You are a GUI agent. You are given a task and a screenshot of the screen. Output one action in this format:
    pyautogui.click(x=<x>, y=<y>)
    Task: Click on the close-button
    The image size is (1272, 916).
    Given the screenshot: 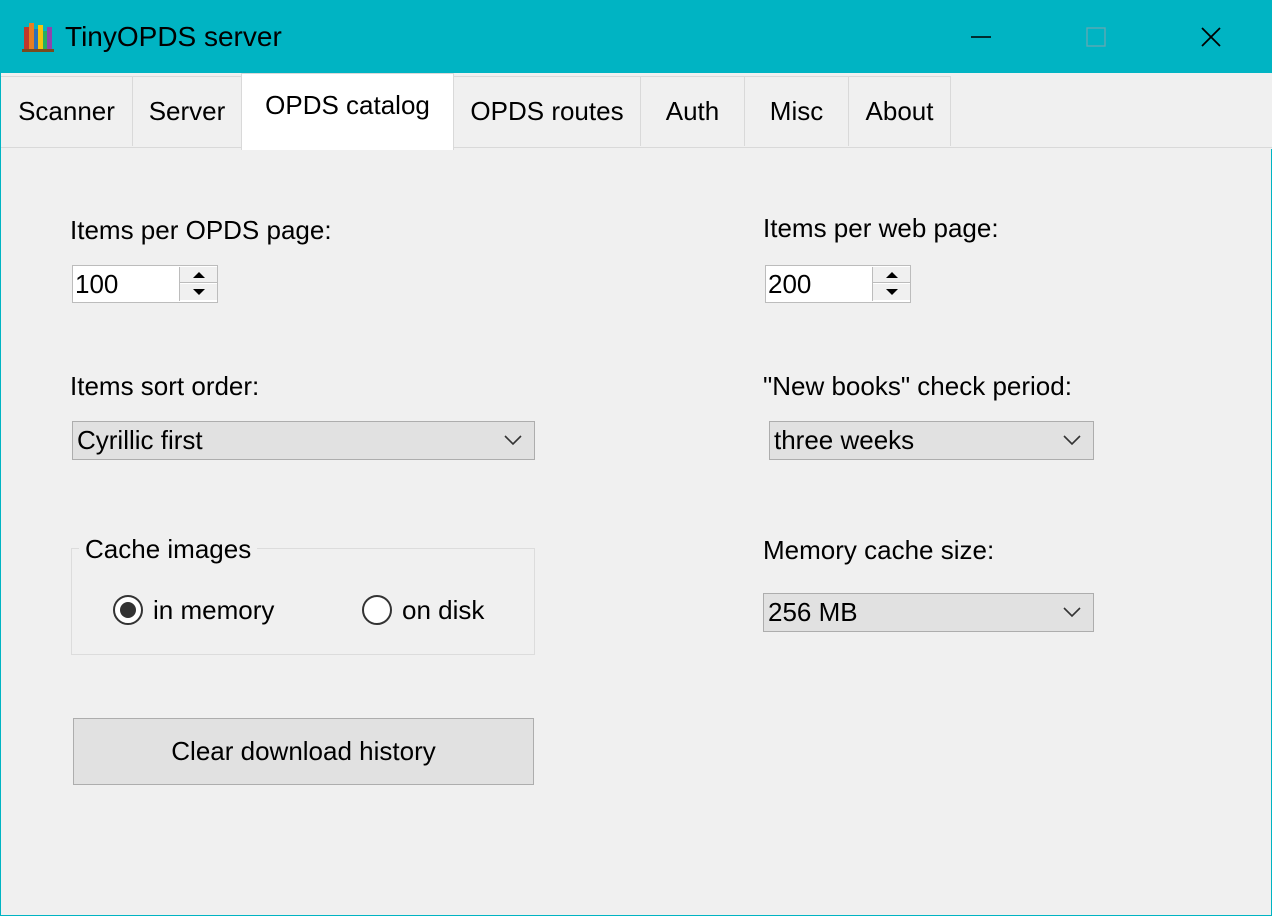 What is the action you would take?
    pyautogui.click(x=1211, y=37)
    